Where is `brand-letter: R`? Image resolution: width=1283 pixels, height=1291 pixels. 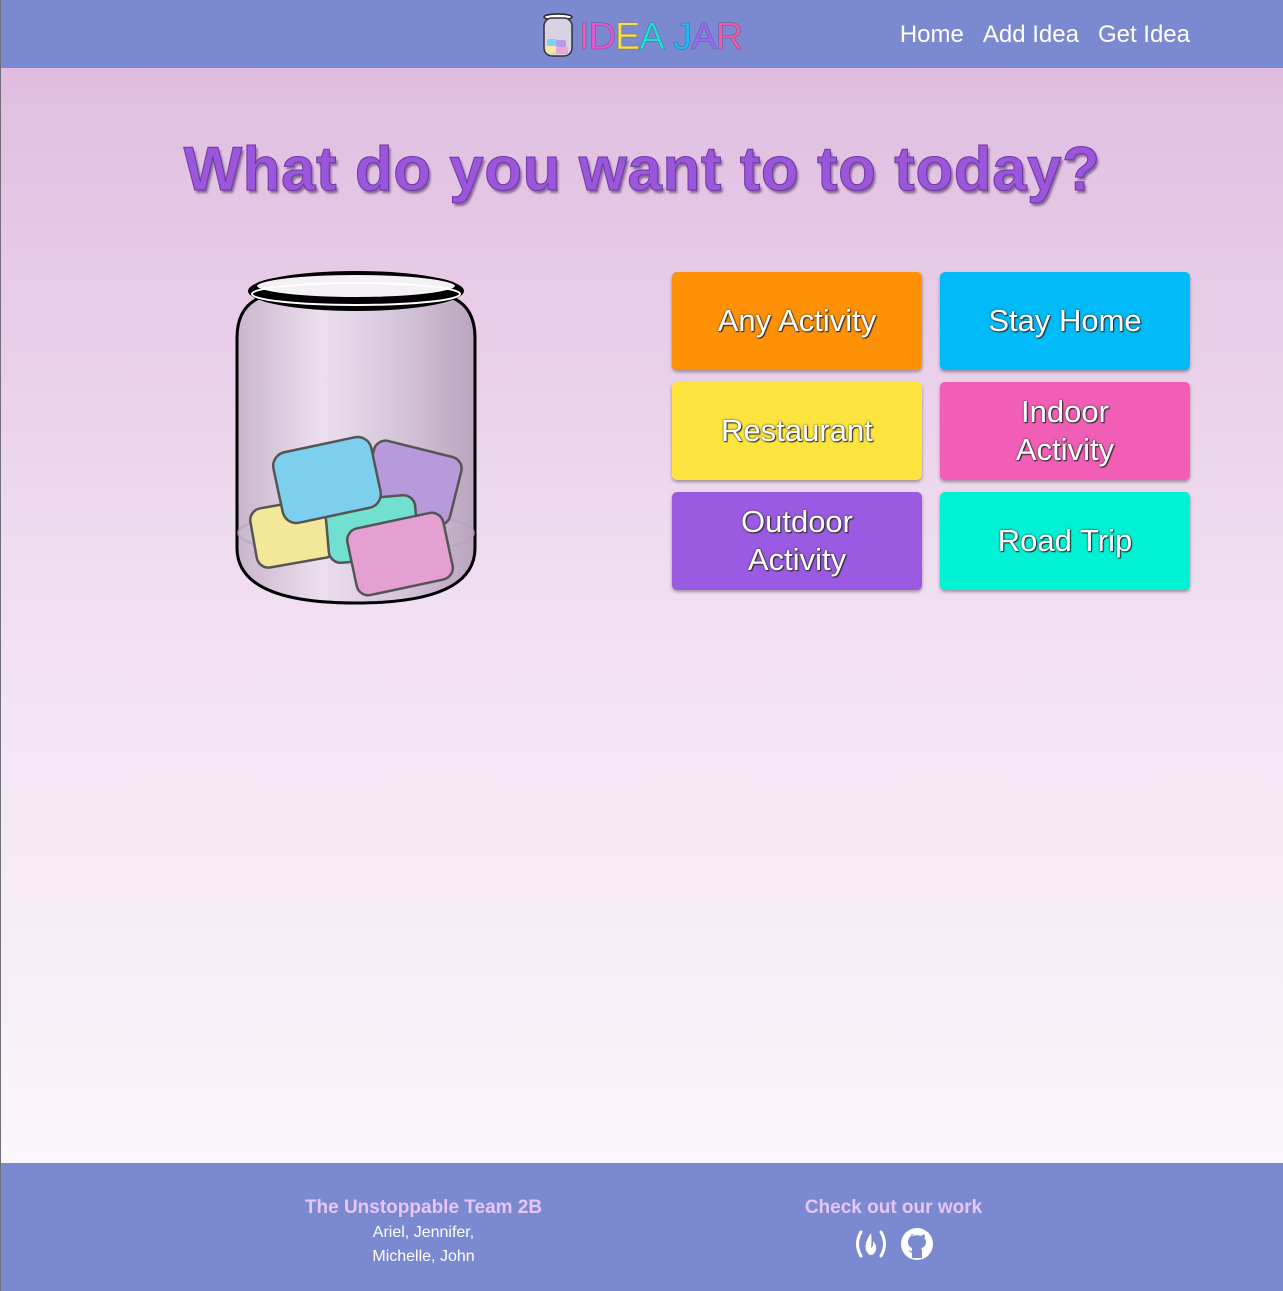 brand-letter: R is located at coordinates (729, 37).